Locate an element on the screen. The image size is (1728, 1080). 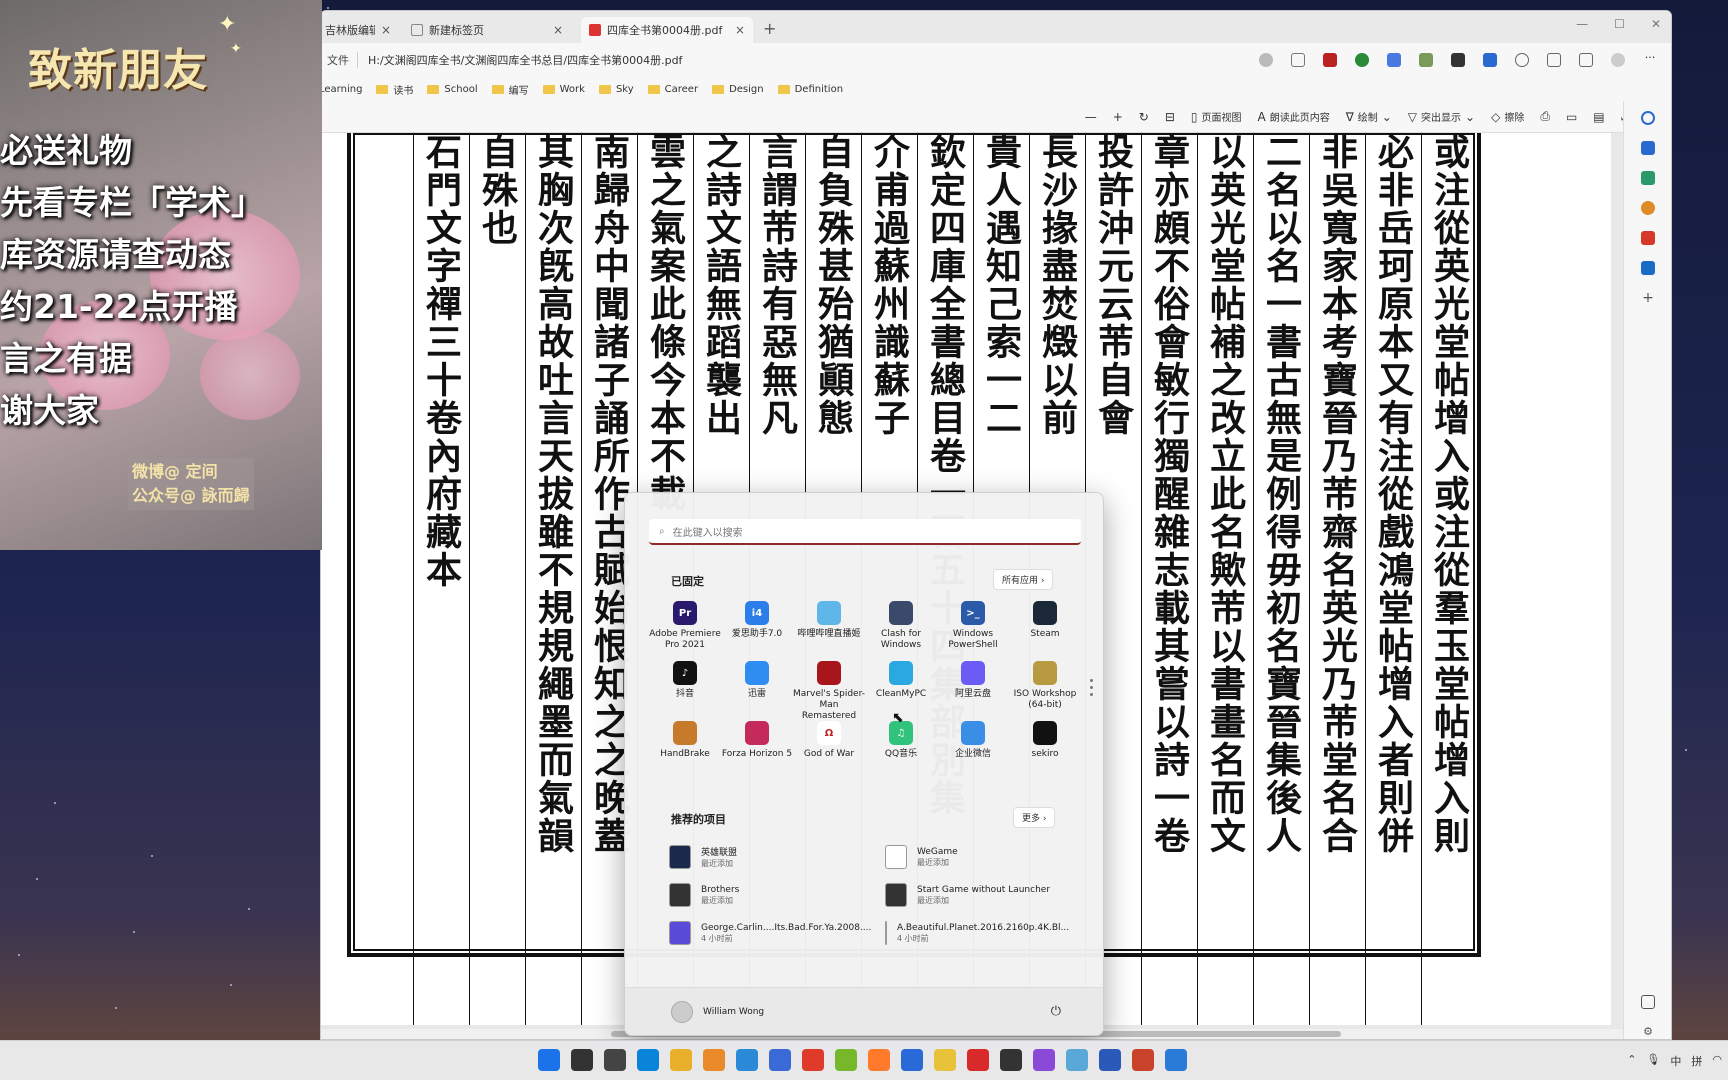
favorite-star-icon is located at coordinates (1298, 60).